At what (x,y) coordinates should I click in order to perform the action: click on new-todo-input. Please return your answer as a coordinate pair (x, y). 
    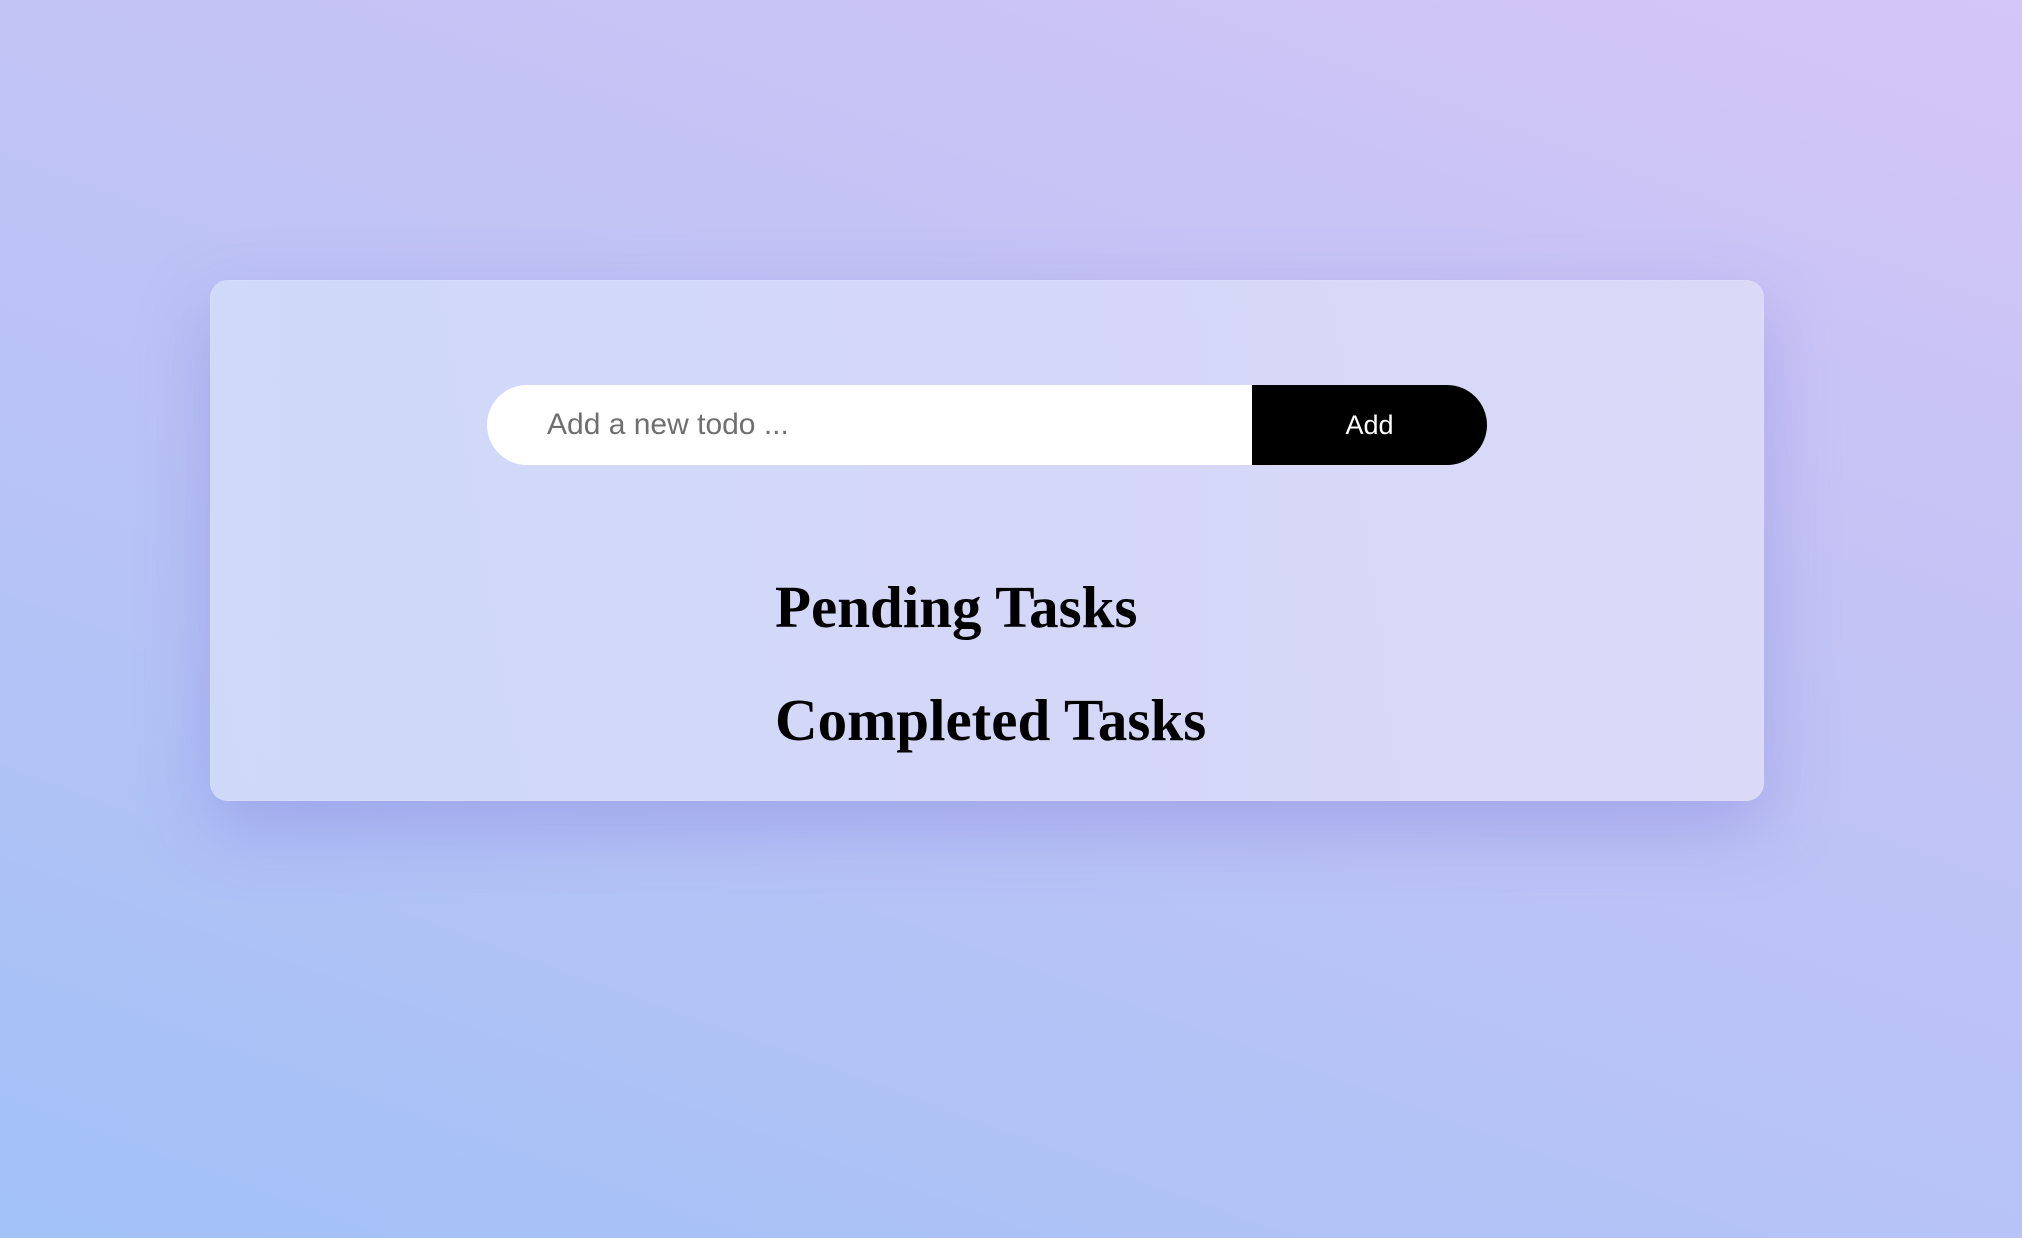
    Looking at the image, I should click on (869, 425).